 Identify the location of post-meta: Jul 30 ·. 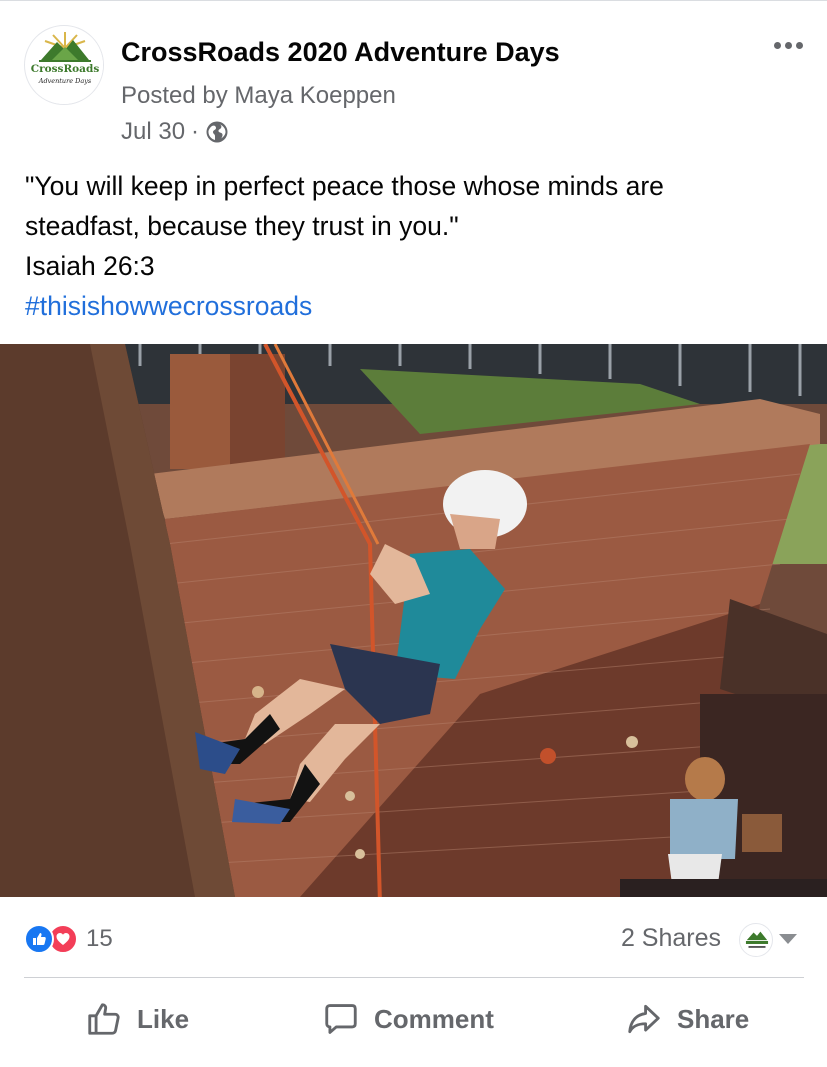
(175, 132).